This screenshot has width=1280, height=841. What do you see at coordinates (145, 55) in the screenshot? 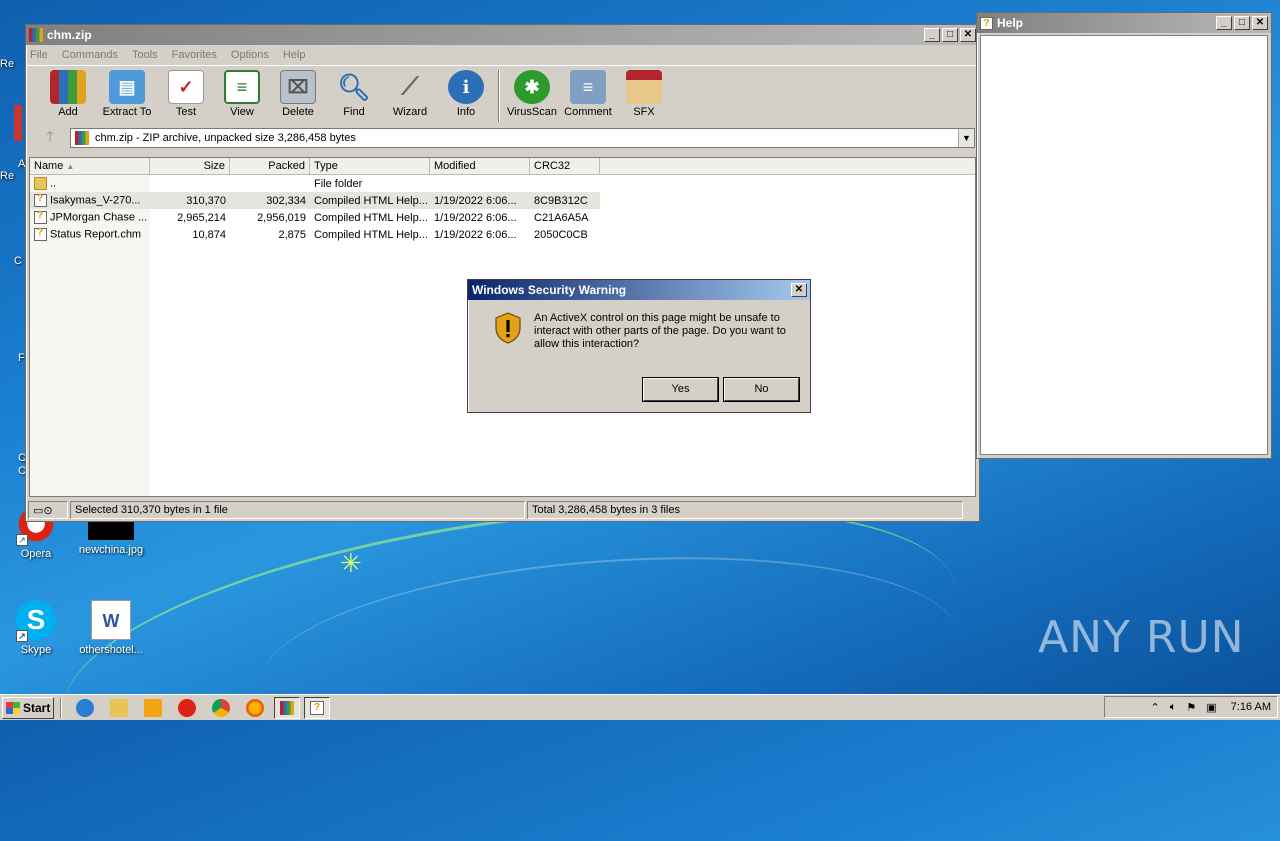
I see `menu-tools: Tools` at bounding box center [145, 55].